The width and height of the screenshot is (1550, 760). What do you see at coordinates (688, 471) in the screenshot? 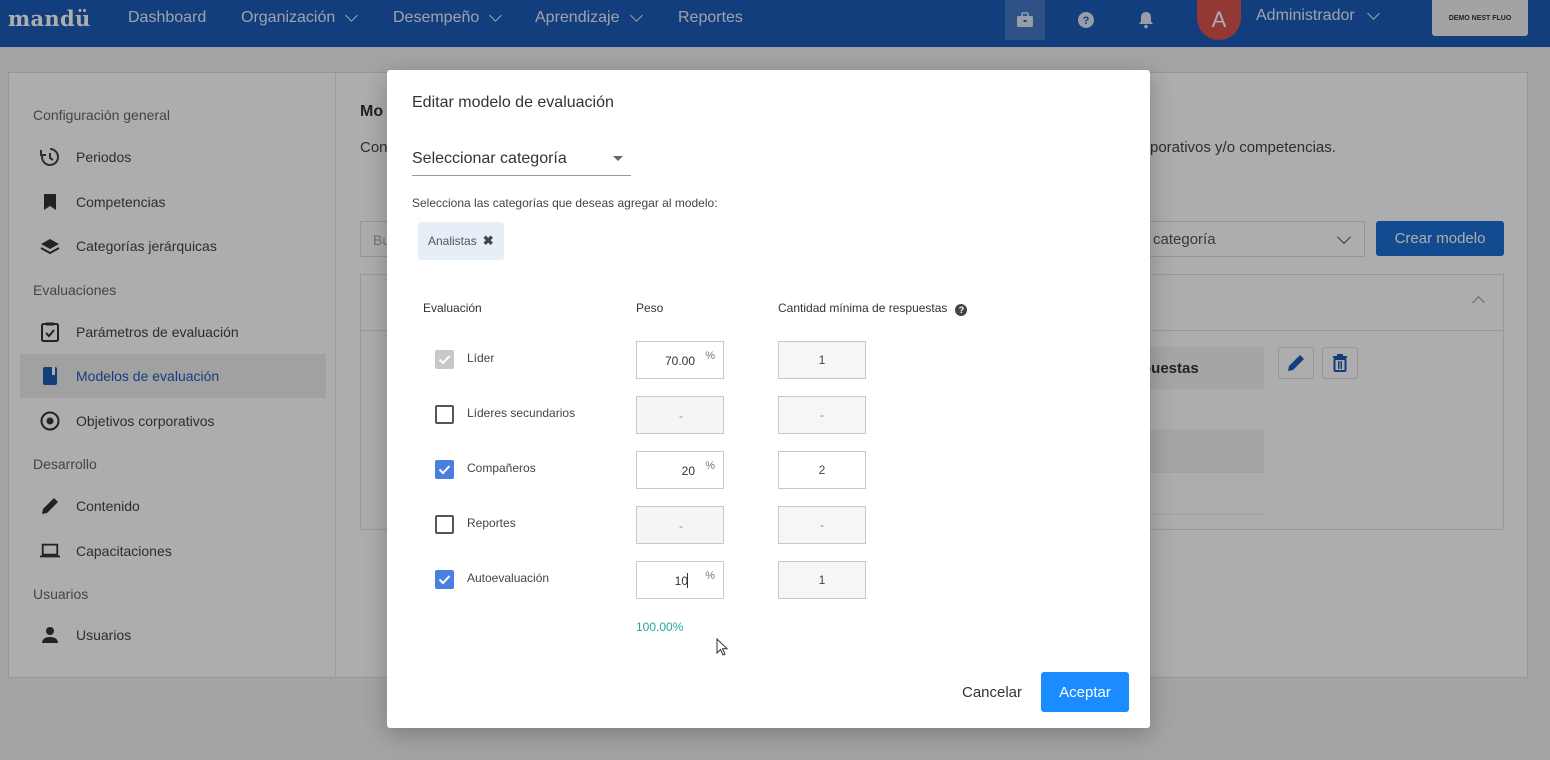
I see `weight-value: 20` at bounding box center [688, 471].